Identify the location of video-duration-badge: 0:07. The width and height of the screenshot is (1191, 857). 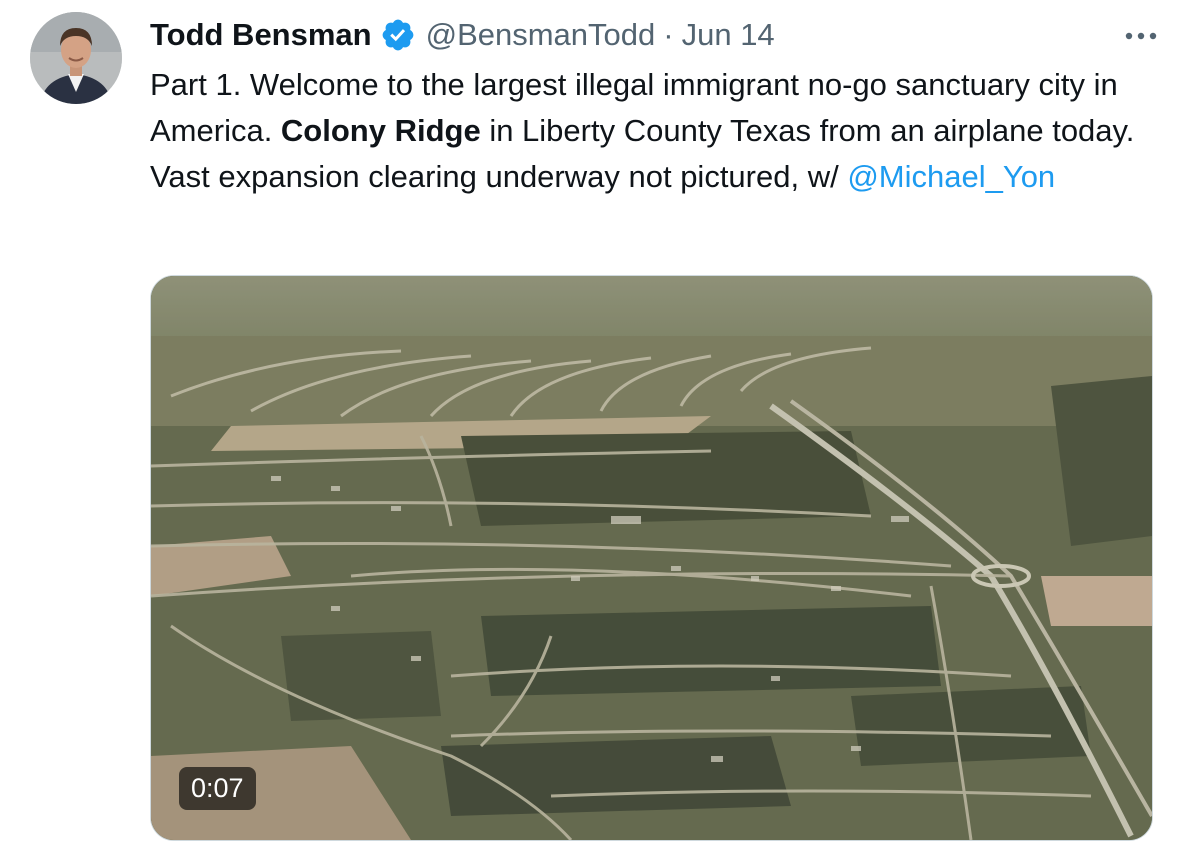
(217, 788).